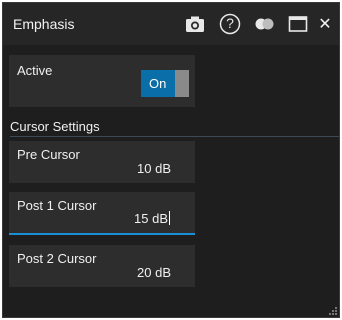 The height and width of the screenshot is (320, 342). I want to click on help-glyph: ?, so click(230, 23).